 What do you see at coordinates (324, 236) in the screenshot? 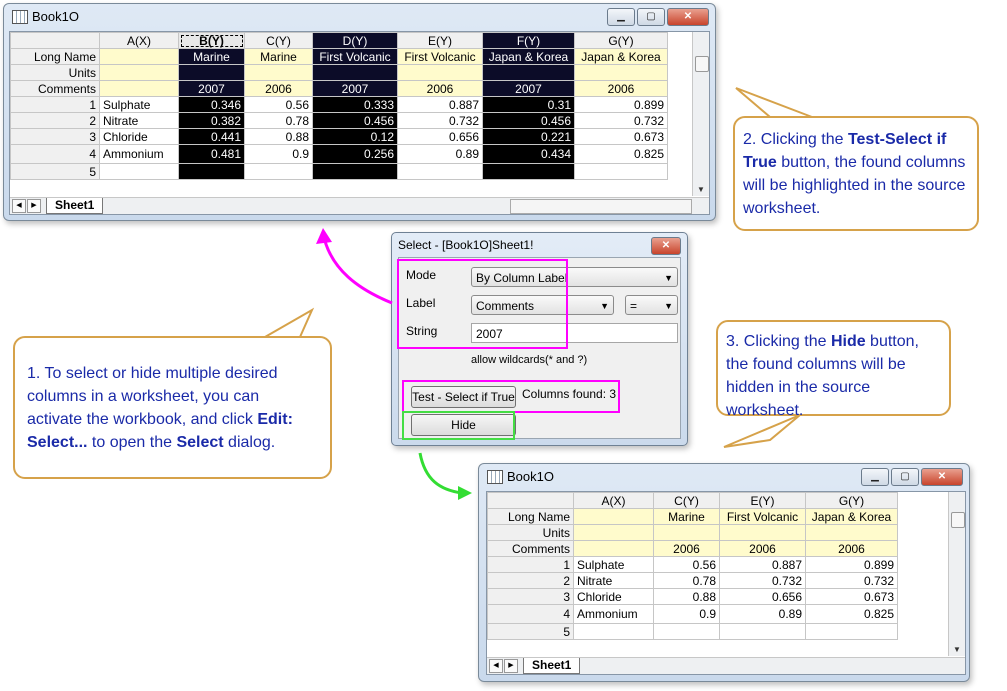
I see `magenta-arrowhead` at bounding box center [324, 236].